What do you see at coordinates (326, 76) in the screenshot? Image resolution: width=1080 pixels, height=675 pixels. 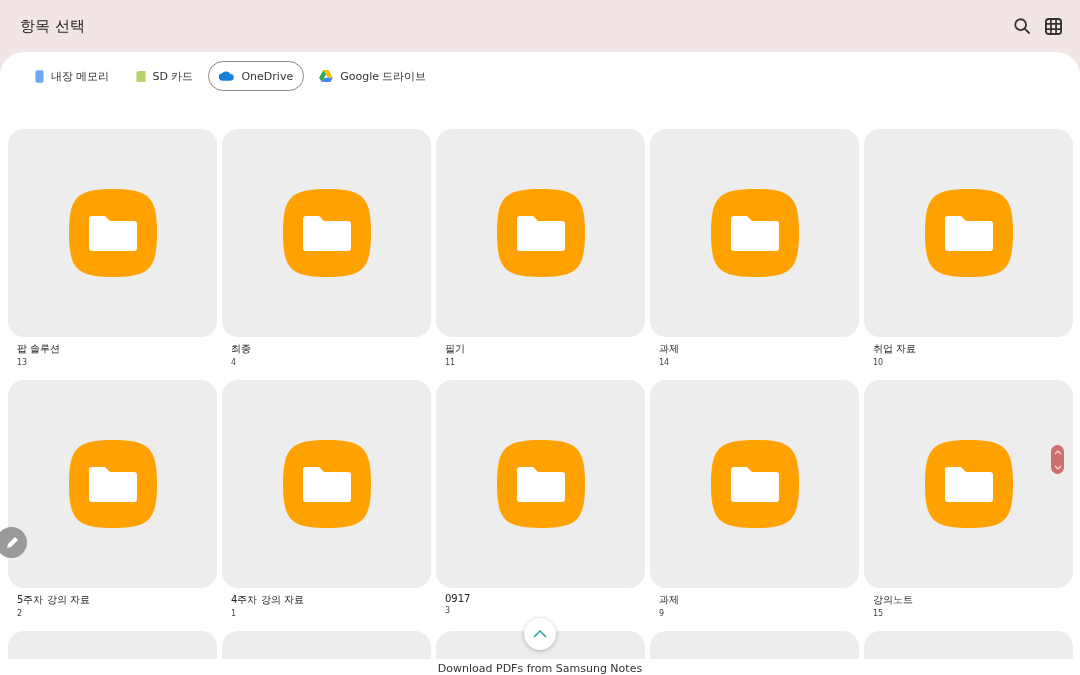 I see `triangle-logo-icon` at bounding box center [326, 76].